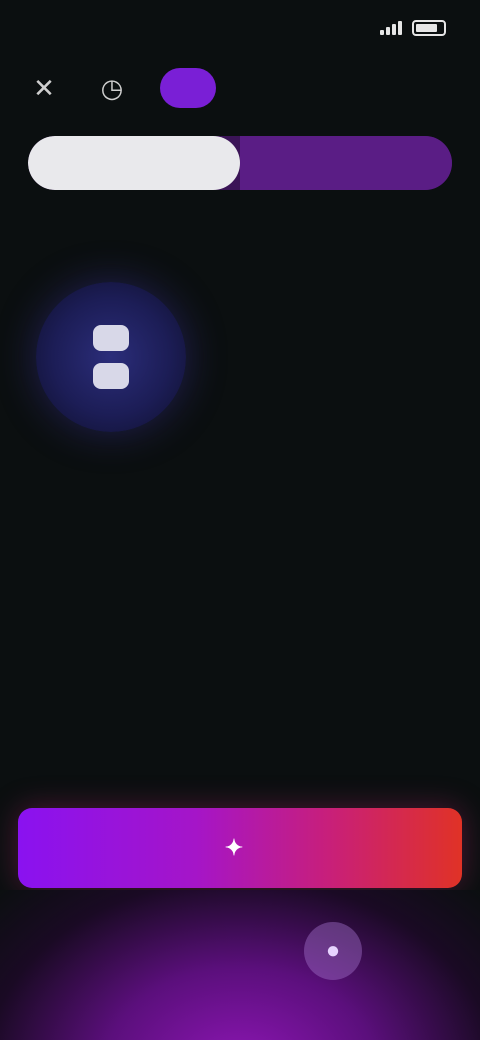  I want to click on battery-icon, so click(429, 28).